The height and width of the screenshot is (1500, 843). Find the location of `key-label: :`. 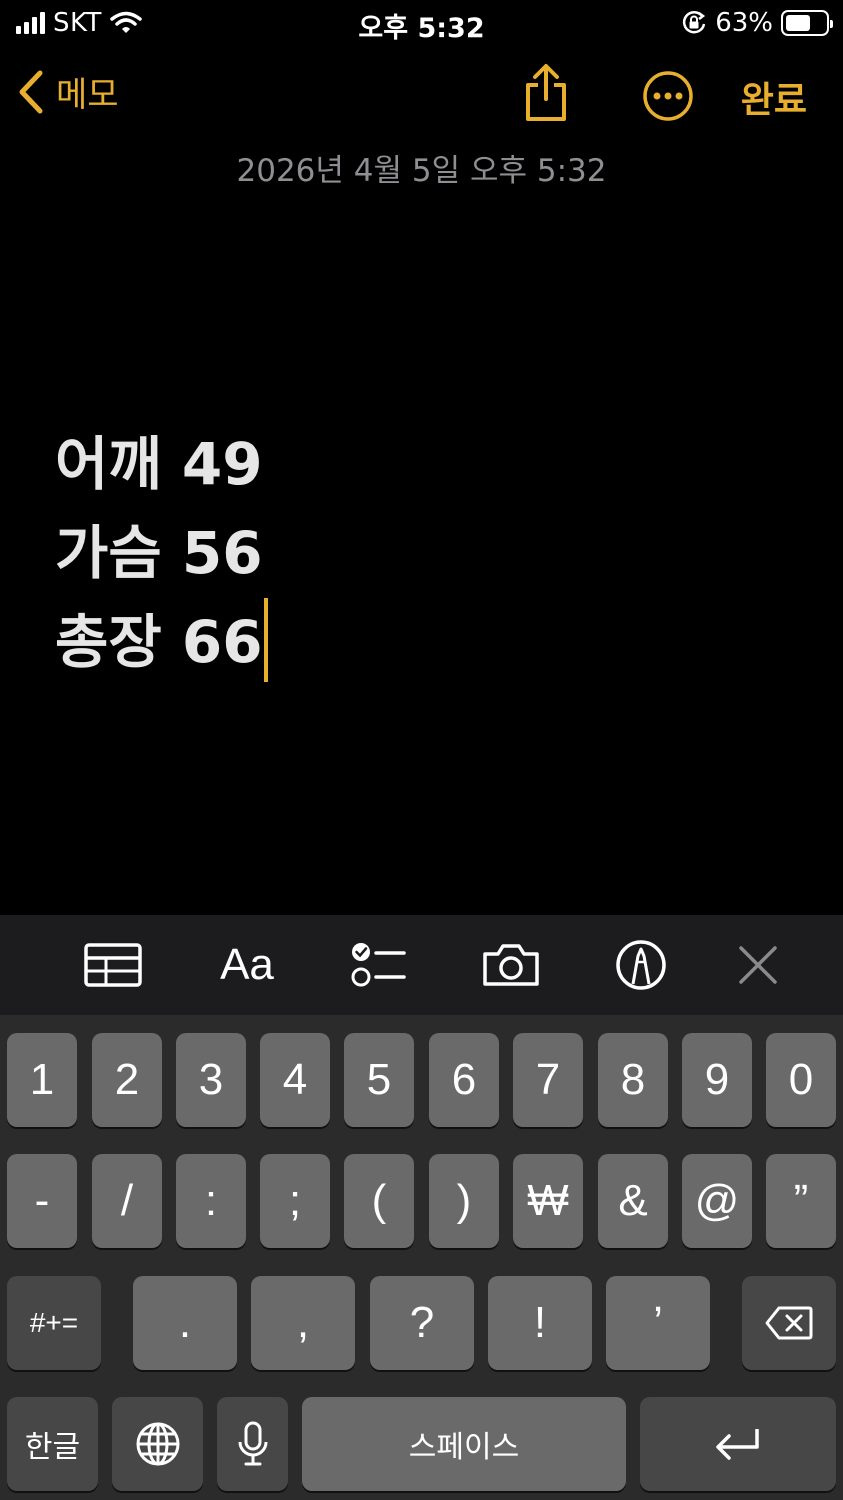

key-label: : is located at coordinates (211, 1200).